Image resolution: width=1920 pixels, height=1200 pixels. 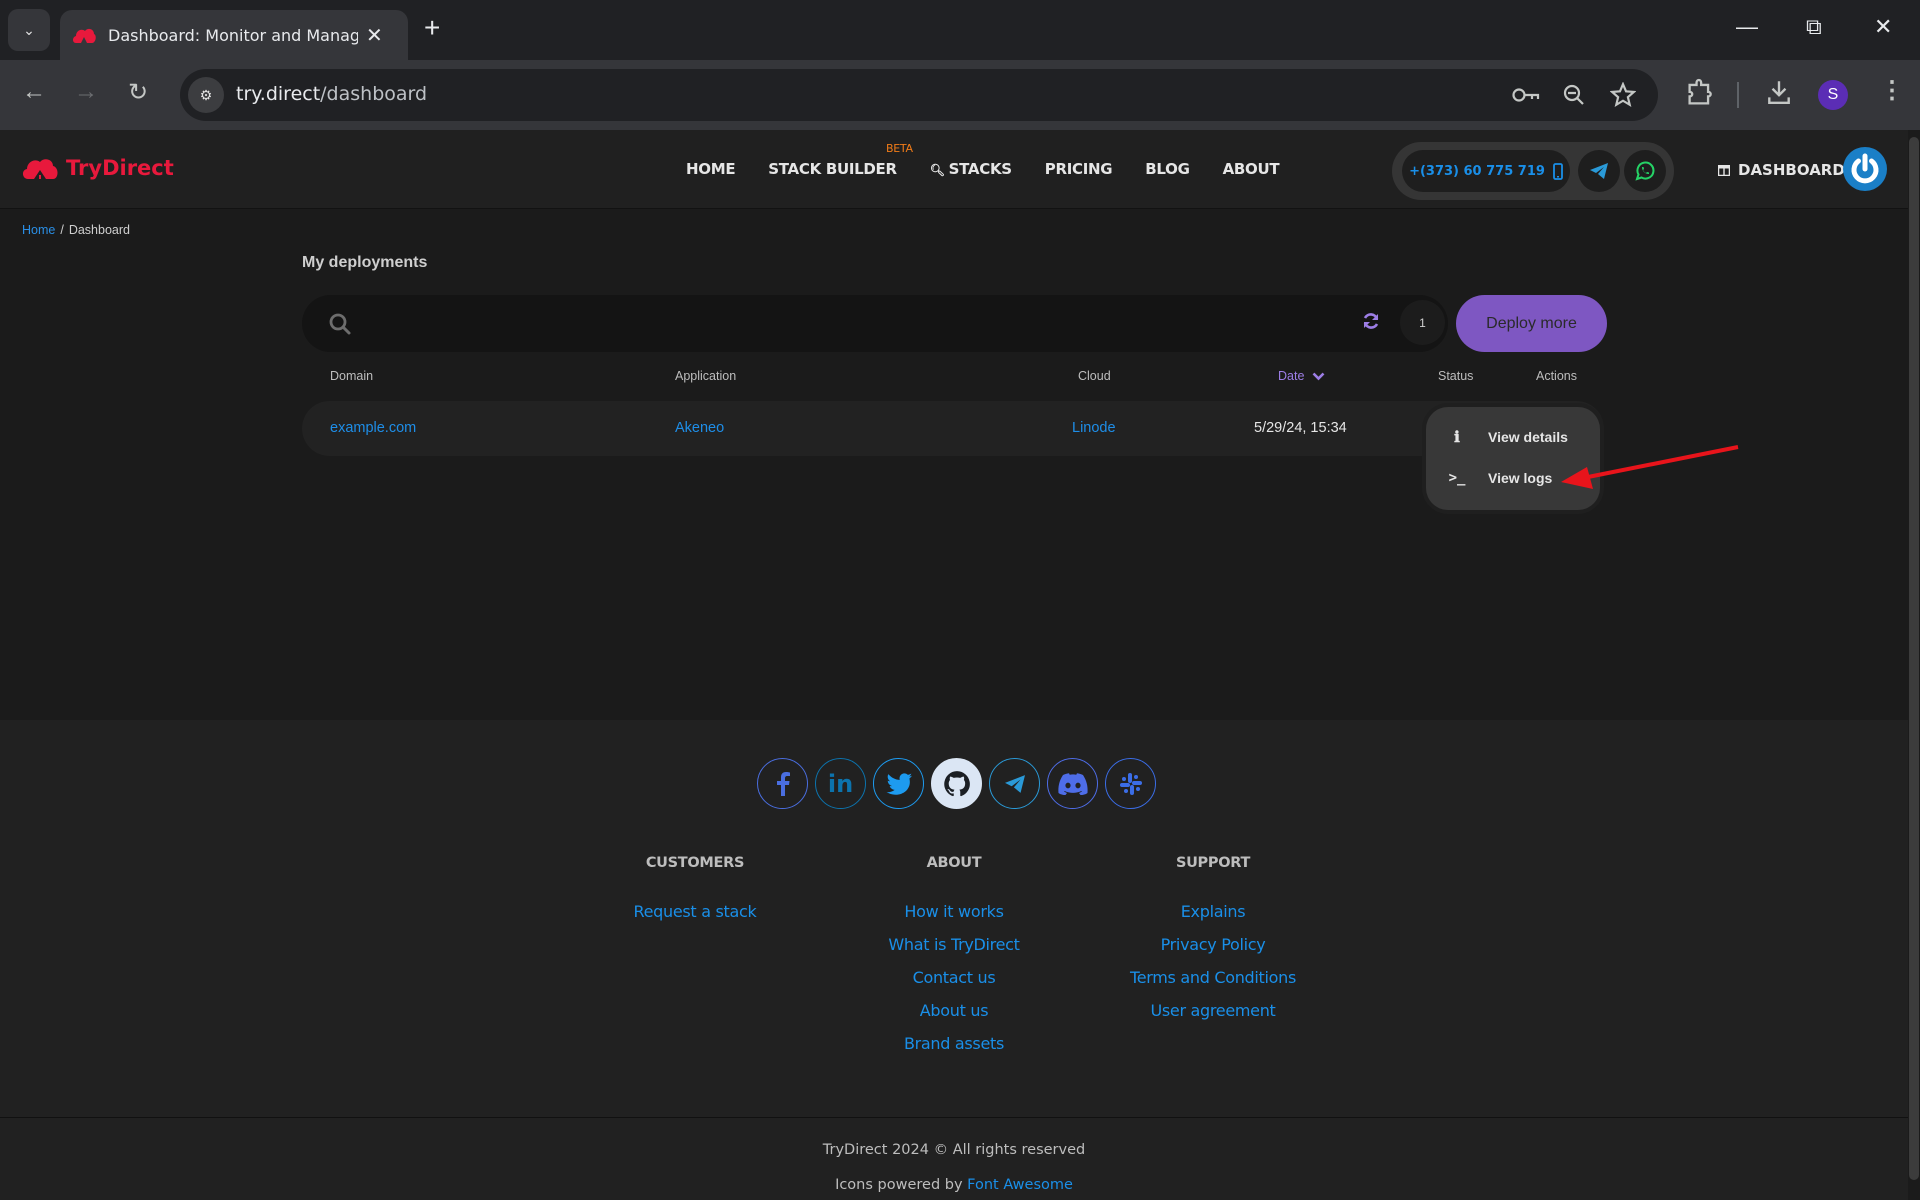 What do you see at coordinates (1167, 169) in the screenshot?
I see `nav-blog: BLOG` at bounding box center [1167, 169].